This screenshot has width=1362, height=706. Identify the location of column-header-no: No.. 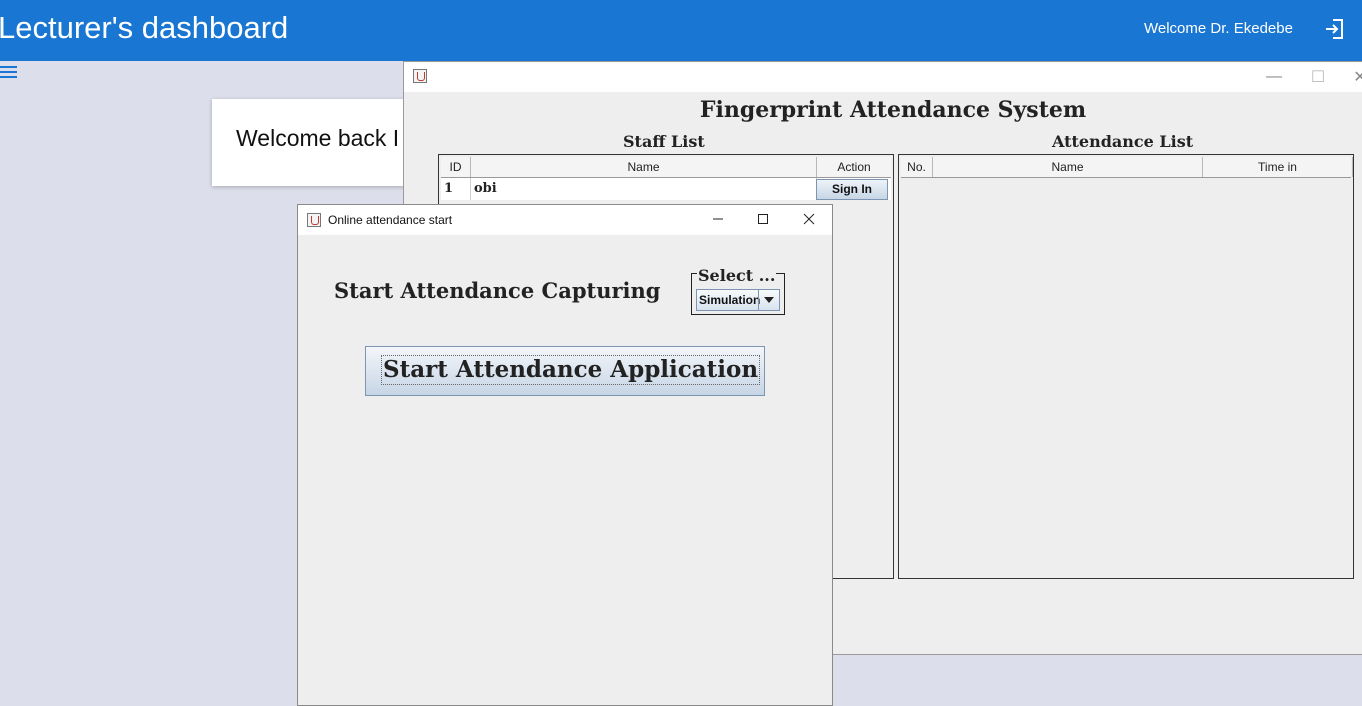
(917, 167).